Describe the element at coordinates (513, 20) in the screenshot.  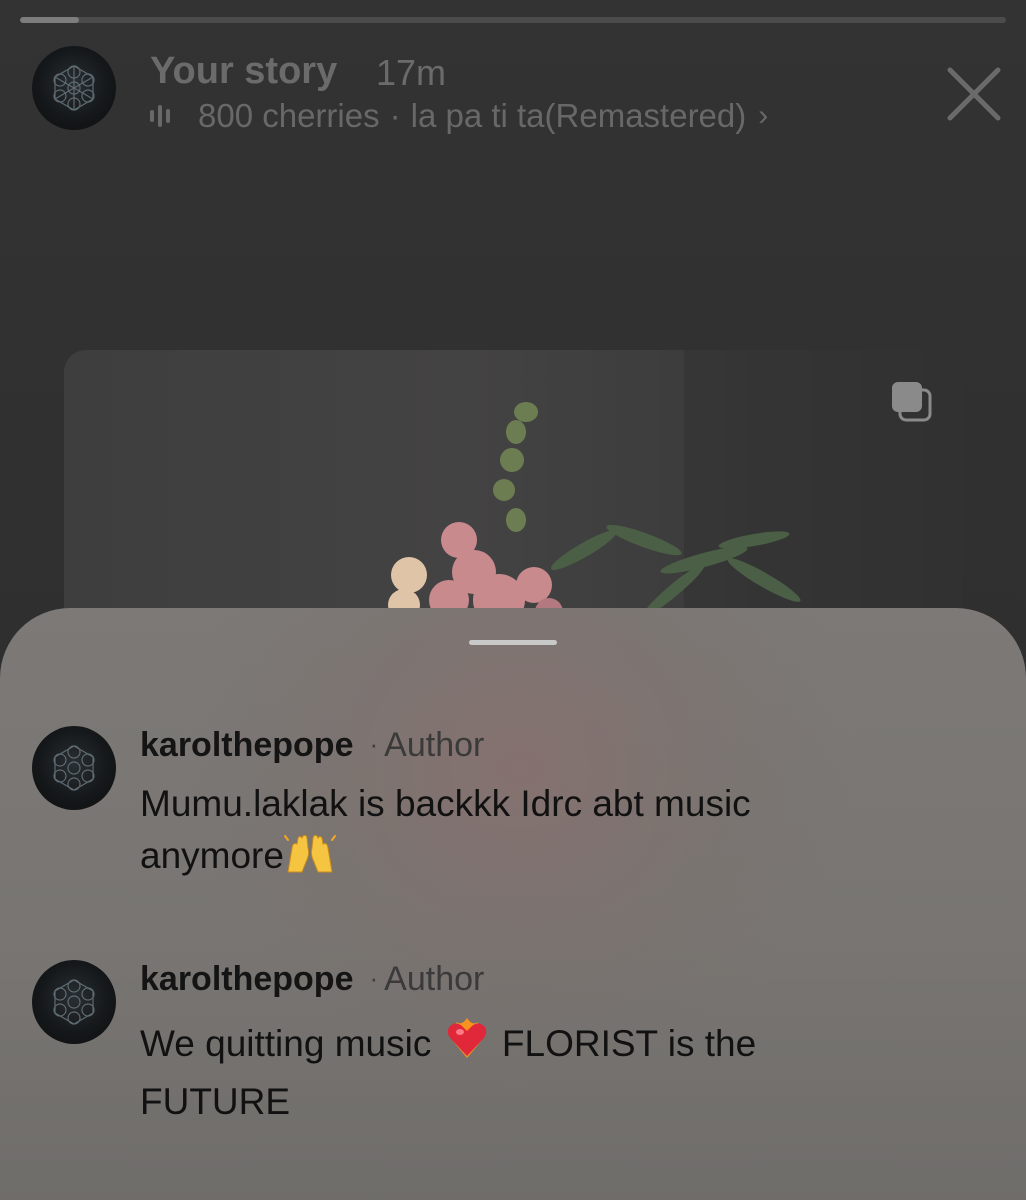
I see `story-progress-bar` at that location.